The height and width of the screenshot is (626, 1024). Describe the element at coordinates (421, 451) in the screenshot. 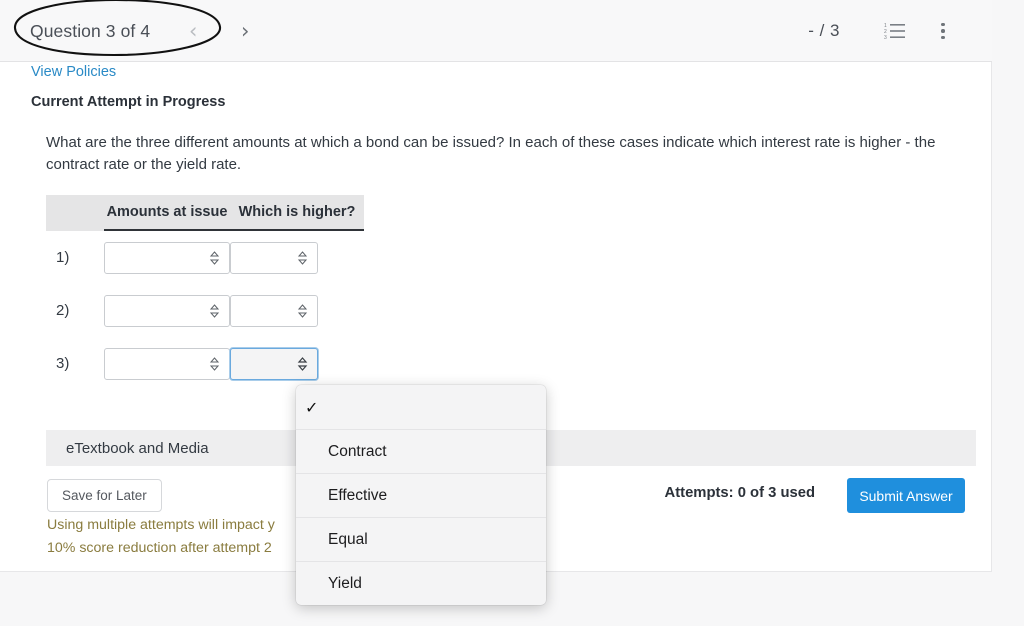

I see `dropdown-option-contract: Contract` at that location.